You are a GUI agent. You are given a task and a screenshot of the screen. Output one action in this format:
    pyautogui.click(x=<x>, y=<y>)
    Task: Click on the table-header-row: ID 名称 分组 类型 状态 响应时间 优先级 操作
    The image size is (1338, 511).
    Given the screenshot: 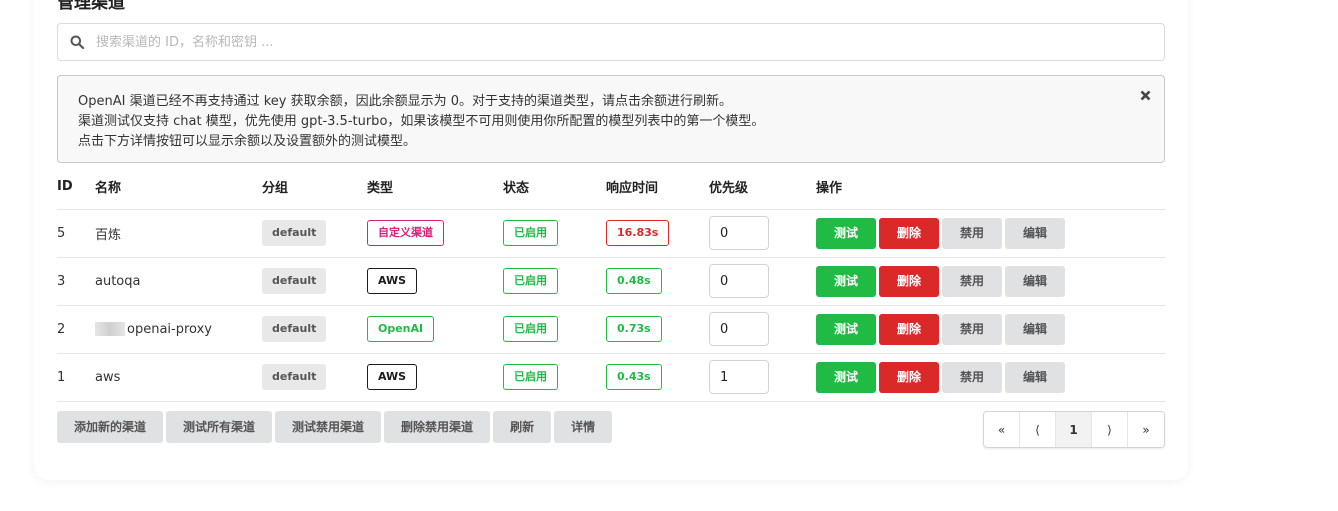 What is the action you would take?
    pyautogui.click(x=611, y=187)
    